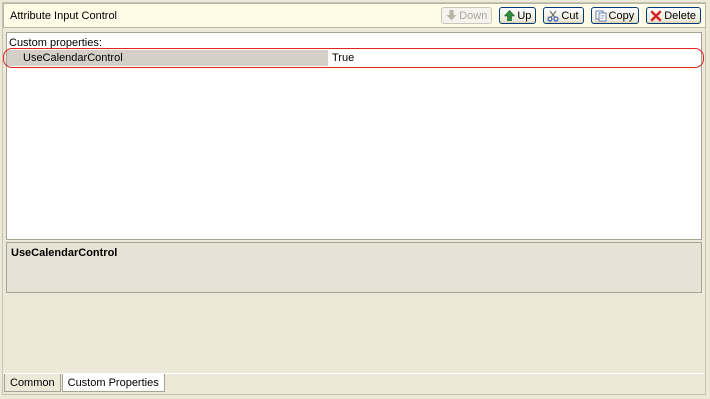 This screenshot has height=399, width=710. What do you see at coordinates (354, 267) in the screenshot?
I see `description-panel: UseCalendarControl` at bounding box center [354, 267].